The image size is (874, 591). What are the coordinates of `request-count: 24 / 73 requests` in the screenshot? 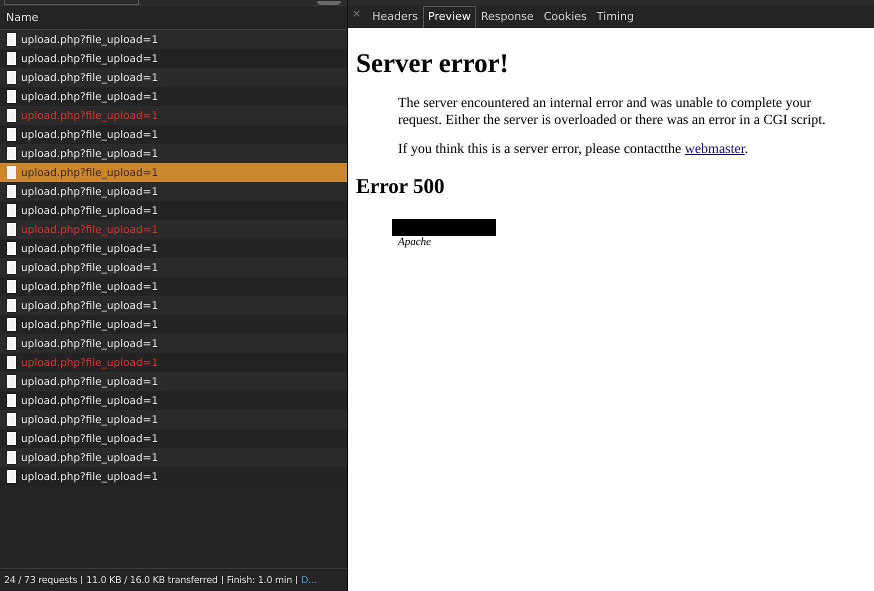 It's located at (41, 580).